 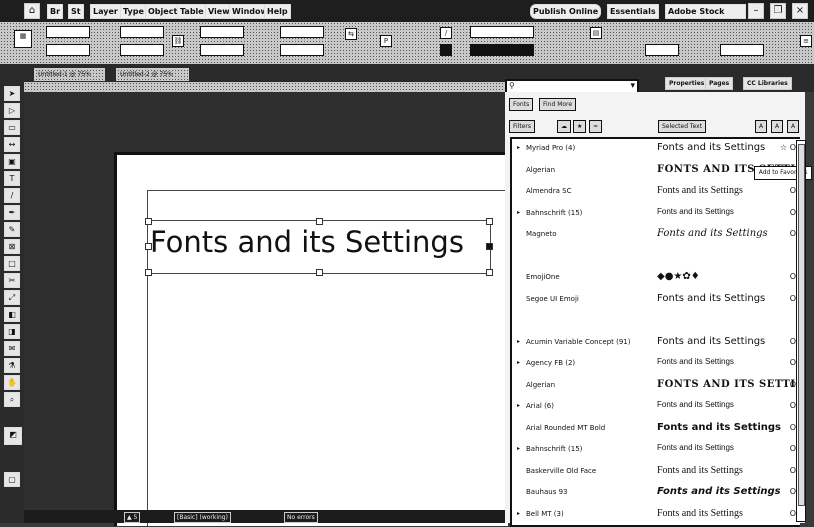 I want to click on tab-fonts: Fonts, so click(x=521, y=104).